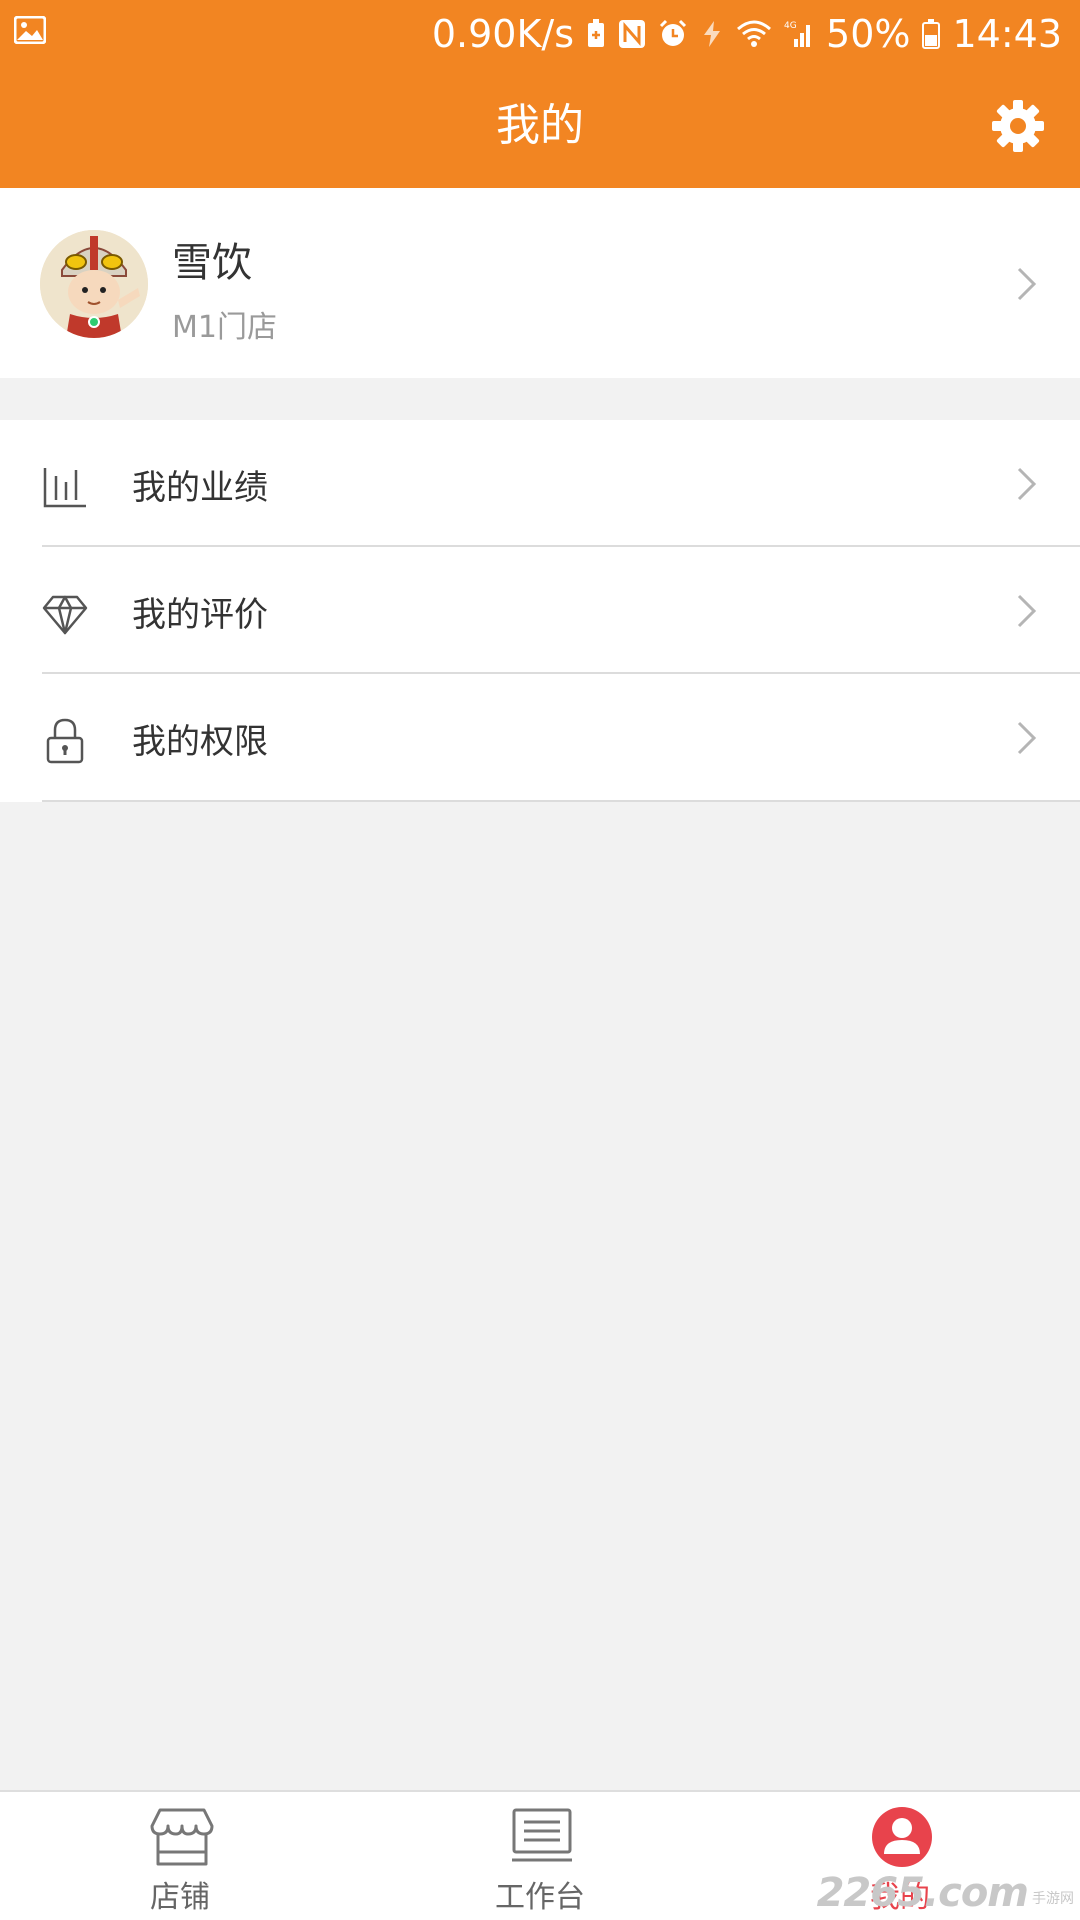  Describe the element at coordinates (180, 1897) in the screenshot. I see `tab-label-store: 店铺` at that location.